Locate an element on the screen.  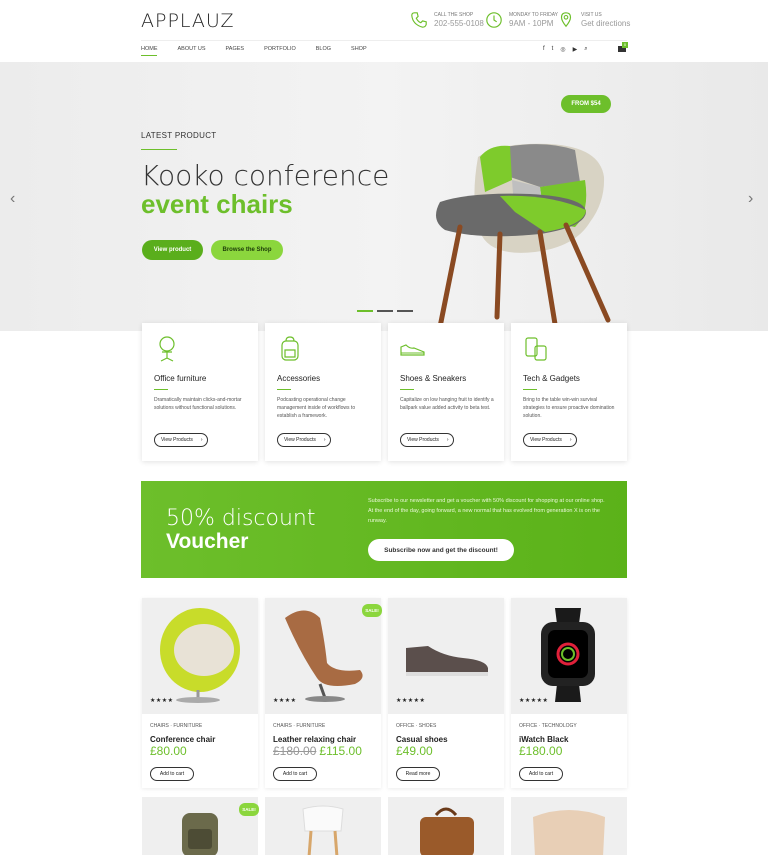
category-title: Accessories is located at coordinates (299, 378).